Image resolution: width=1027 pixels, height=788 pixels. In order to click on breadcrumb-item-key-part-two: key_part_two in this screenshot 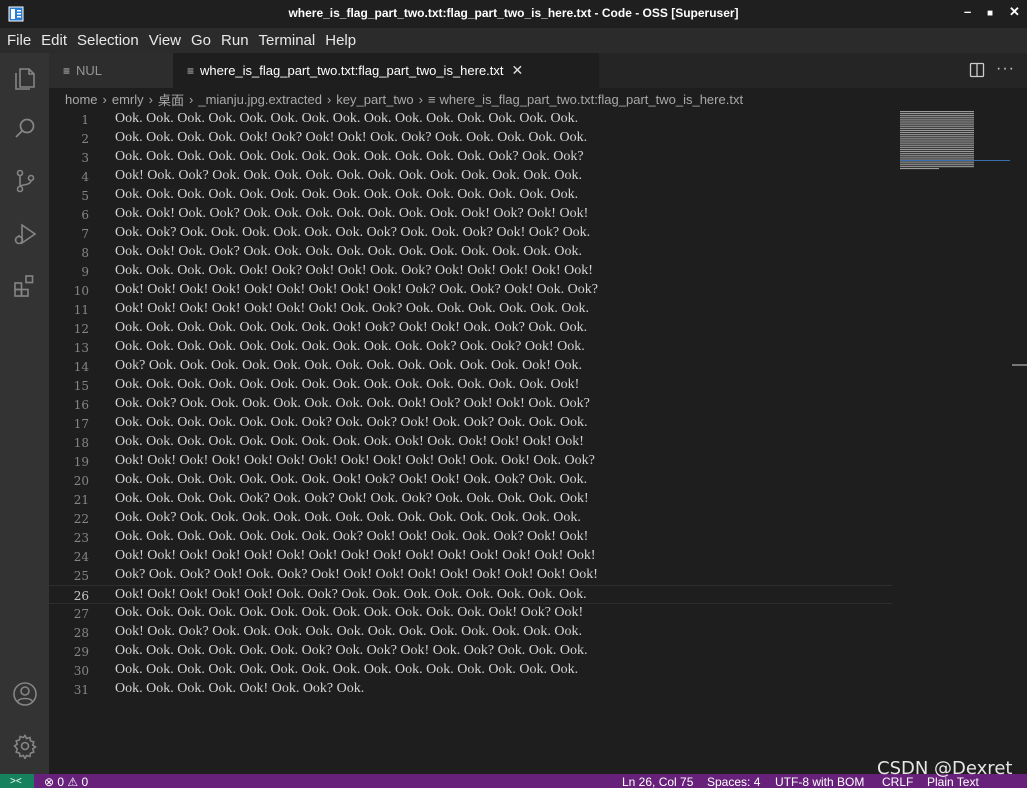, I will do `click(374, 99)`.